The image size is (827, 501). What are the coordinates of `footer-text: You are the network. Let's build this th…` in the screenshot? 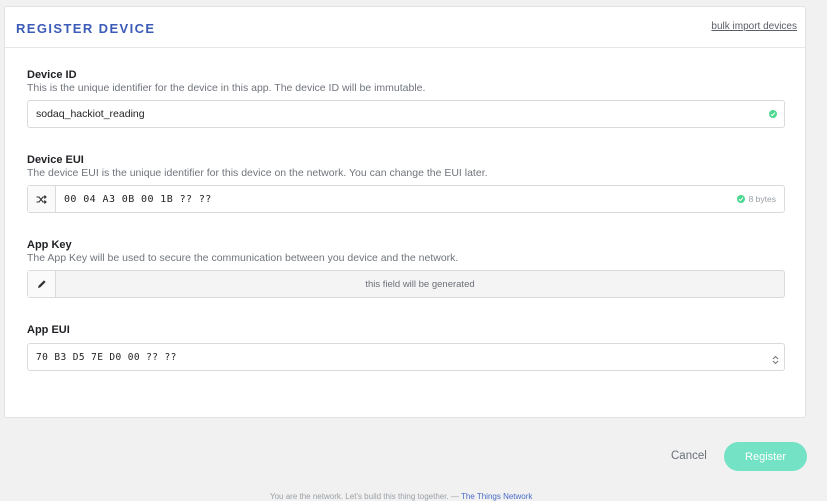 It's located at (365, 496).